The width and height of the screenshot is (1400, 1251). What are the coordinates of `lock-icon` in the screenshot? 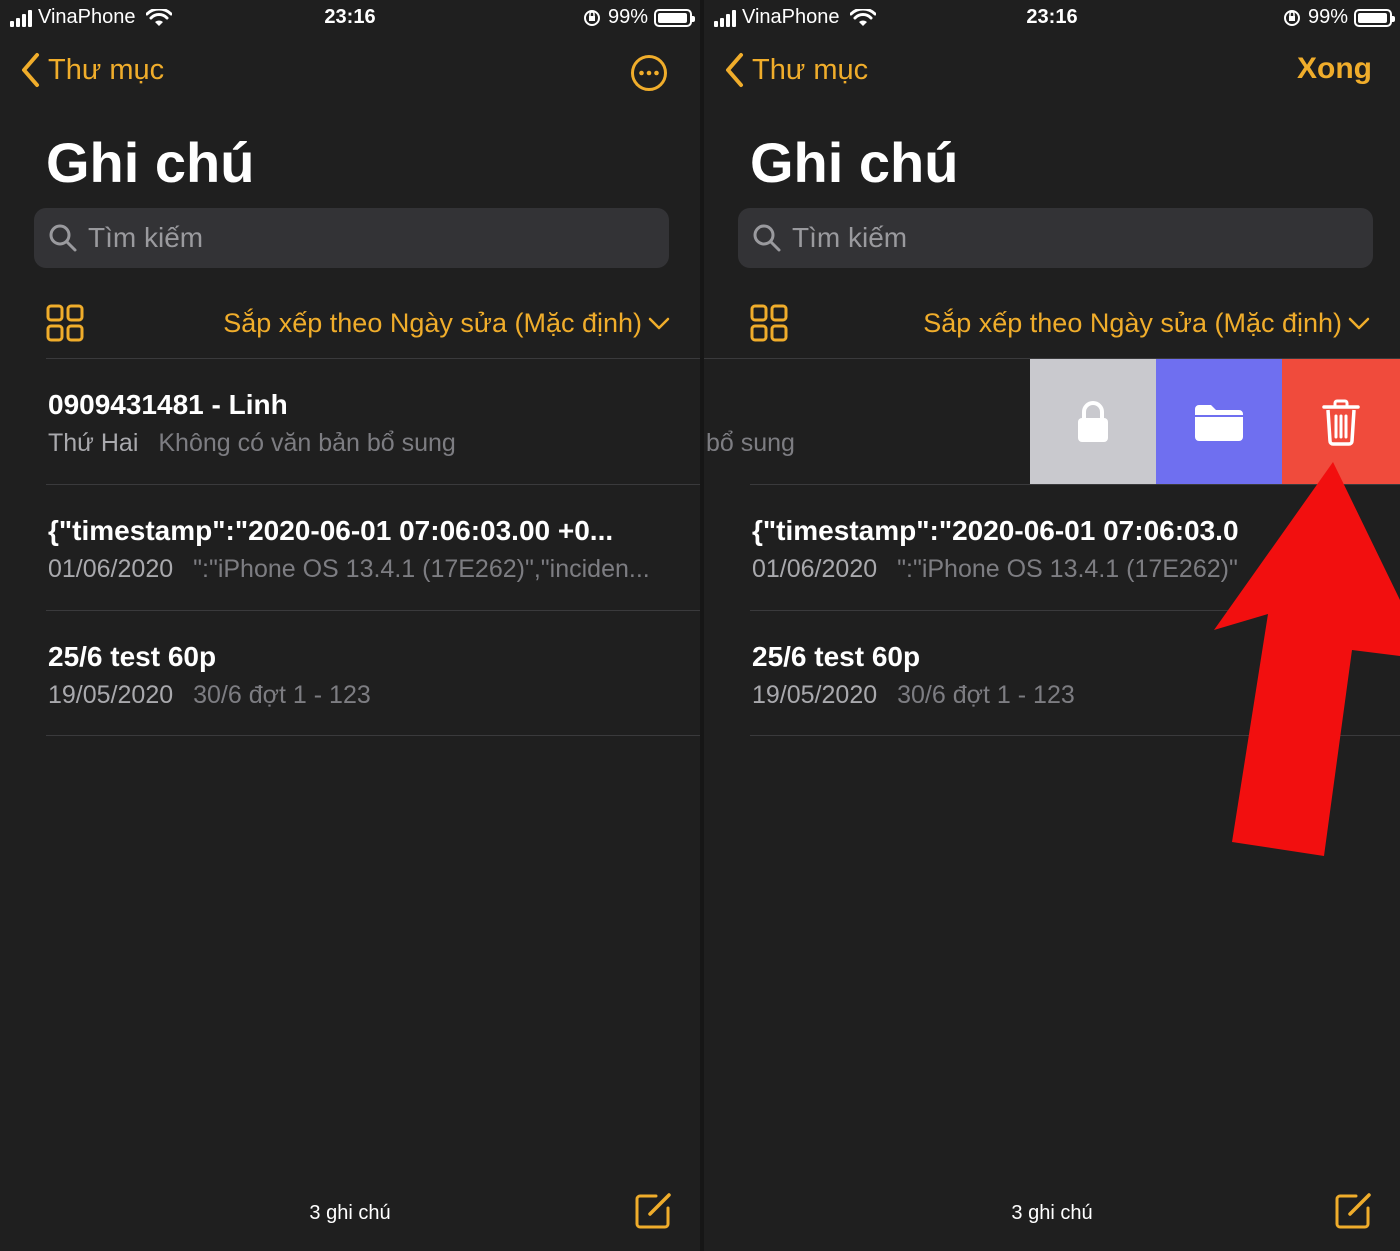 It's located at (1093, 421).